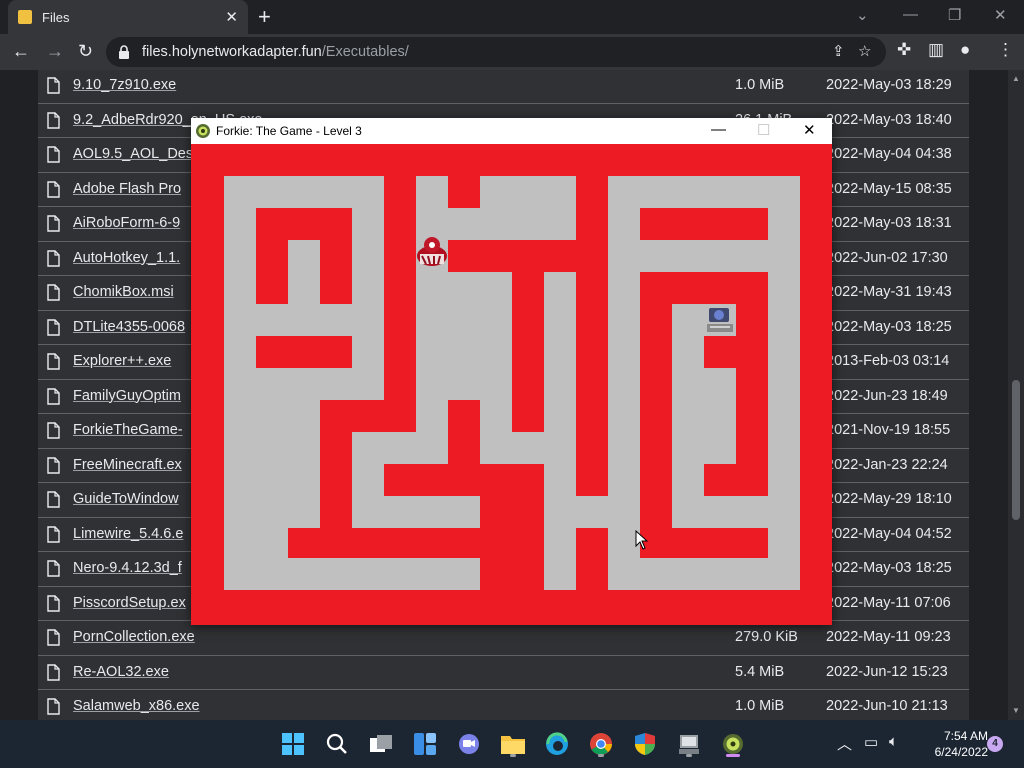  Describe the element at coordinates (136, 706) in the screenshot. I see `file-name-link: Salamweb_x86.exe` at that location.